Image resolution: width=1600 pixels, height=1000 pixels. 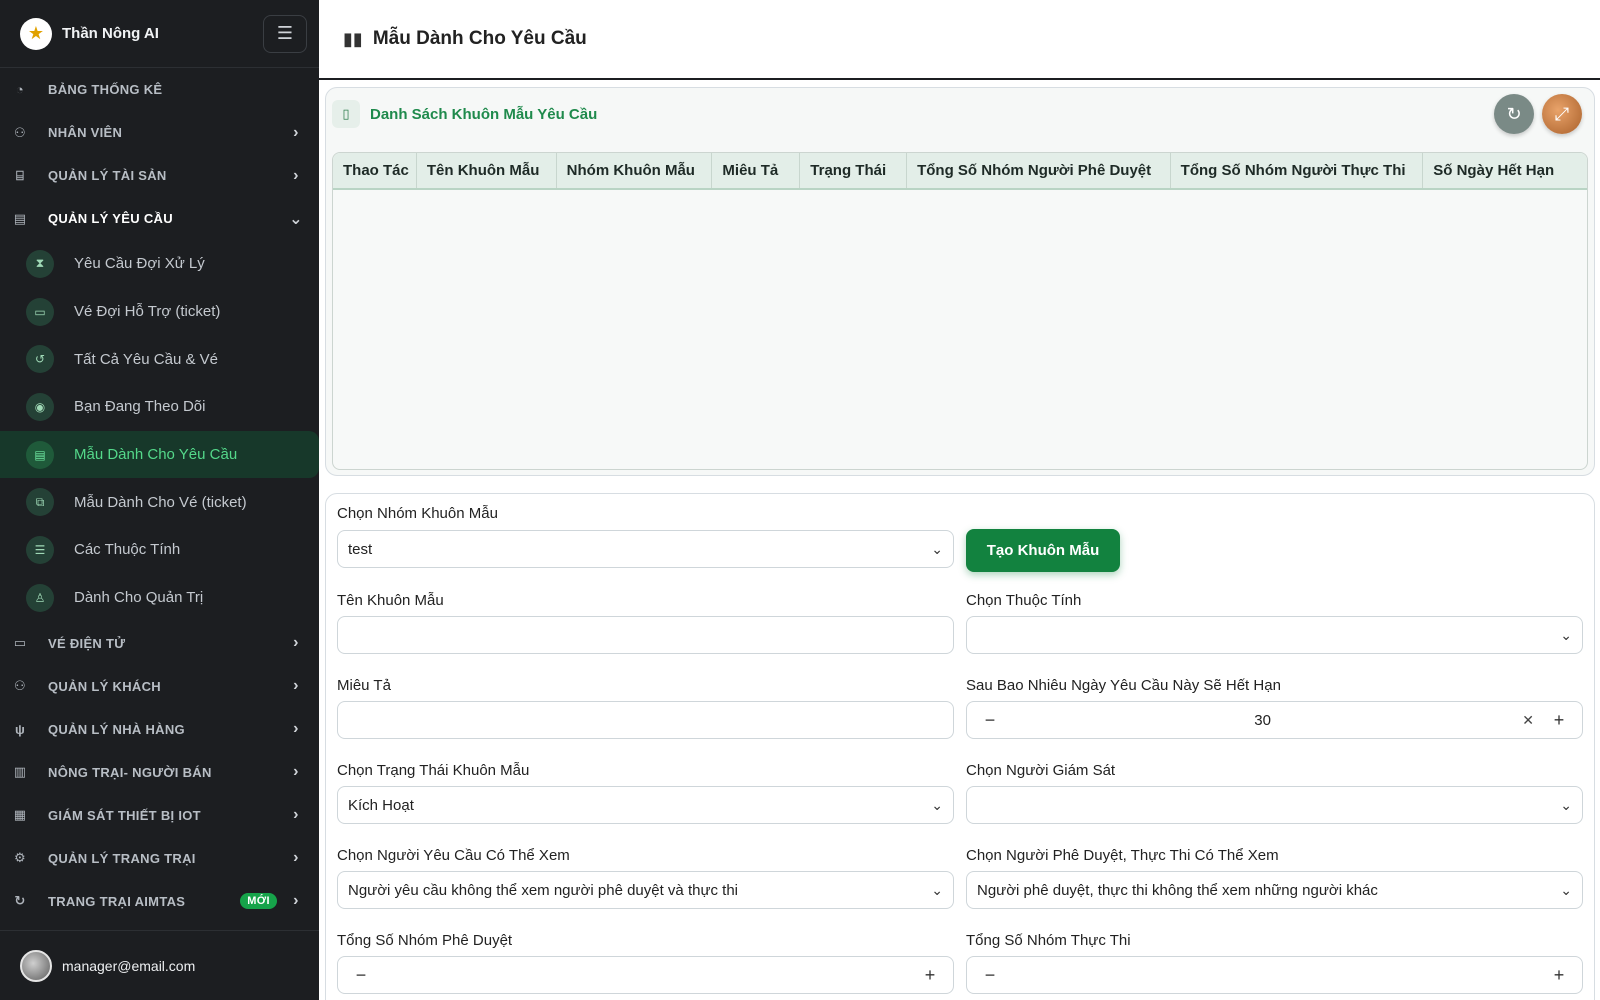 I want to click on nav-item-iot: ▦ GIÁM SÁT THIẾT BỊ IOT ›, so click(x=159, y=815).